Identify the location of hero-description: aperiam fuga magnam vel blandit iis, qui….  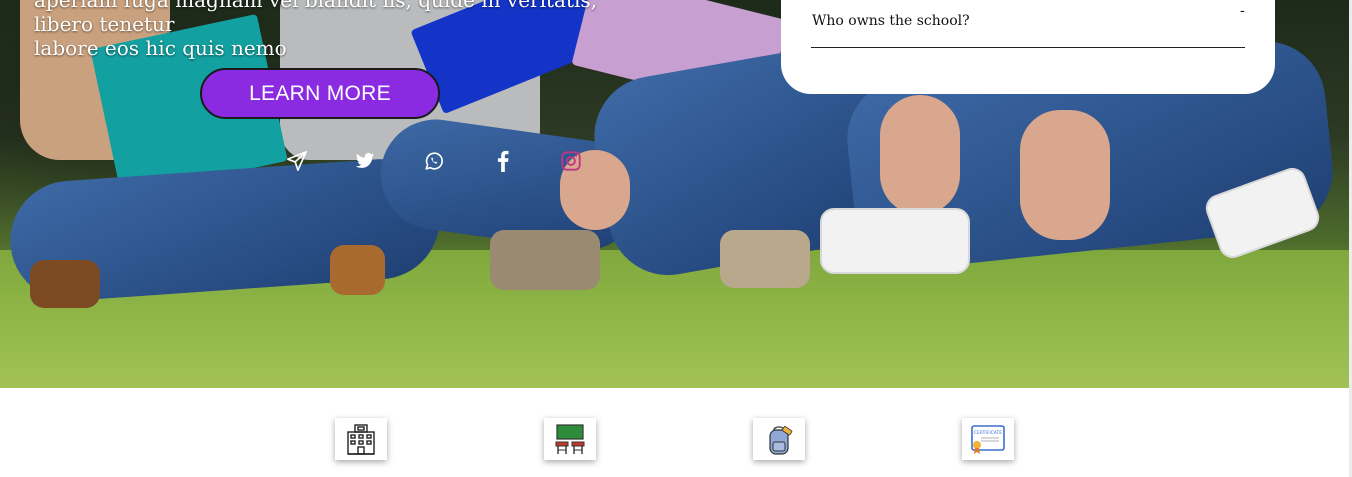
(344, 30).